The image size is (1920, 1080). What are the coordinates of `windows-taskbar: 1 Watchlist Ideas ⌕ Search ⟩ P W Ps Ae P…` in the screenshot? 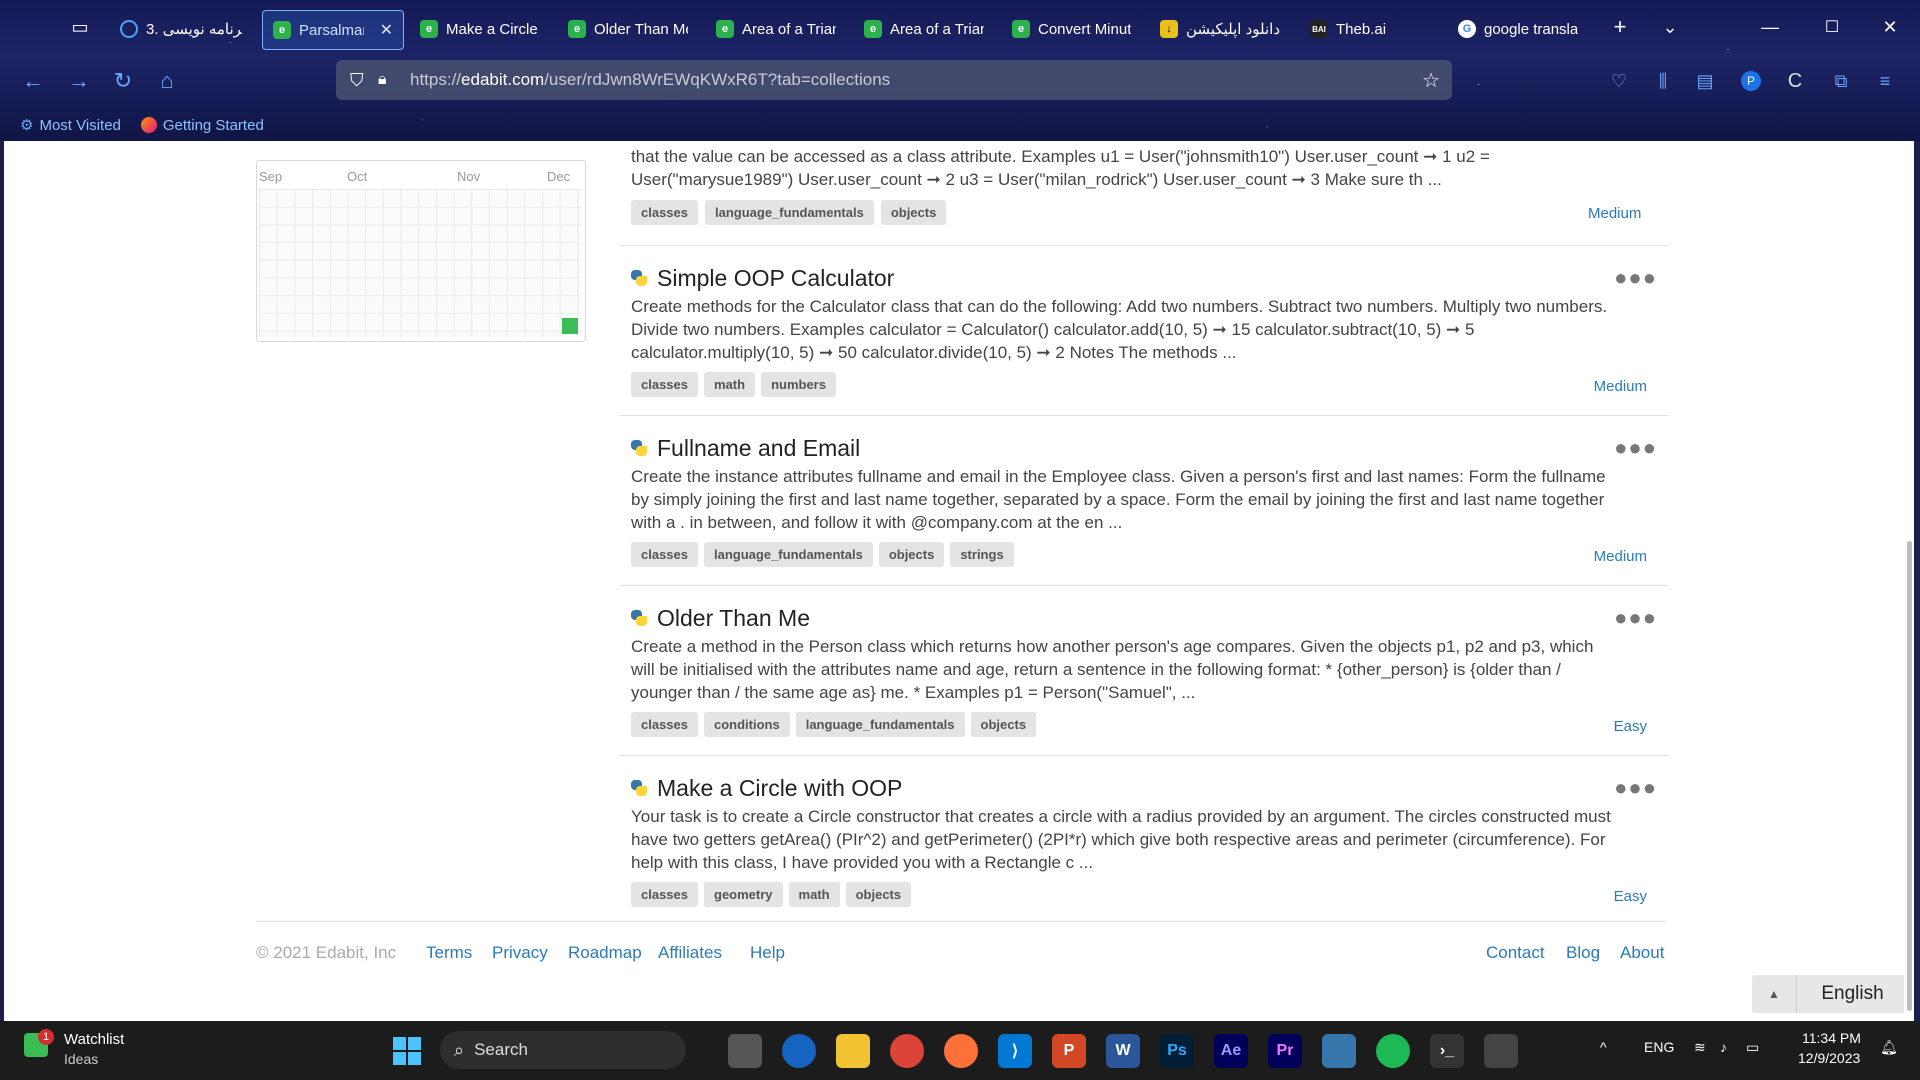 It's located at (960, 1050).